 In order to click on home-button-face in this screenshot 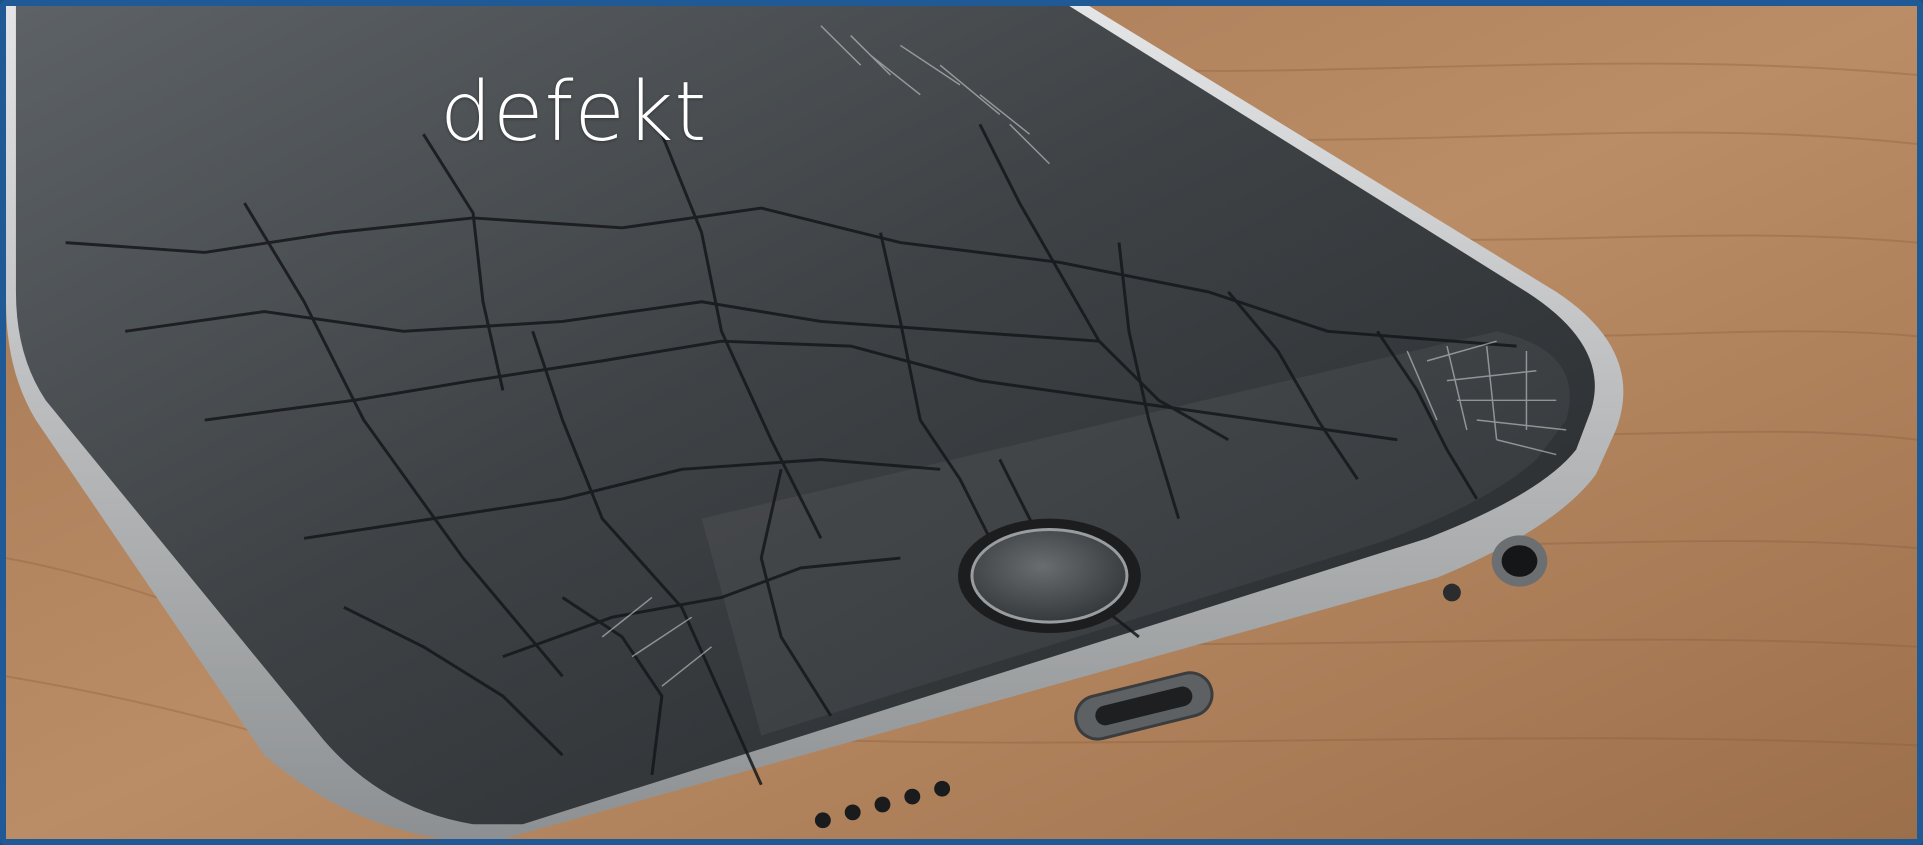, I will do `click(1049, 575)`.